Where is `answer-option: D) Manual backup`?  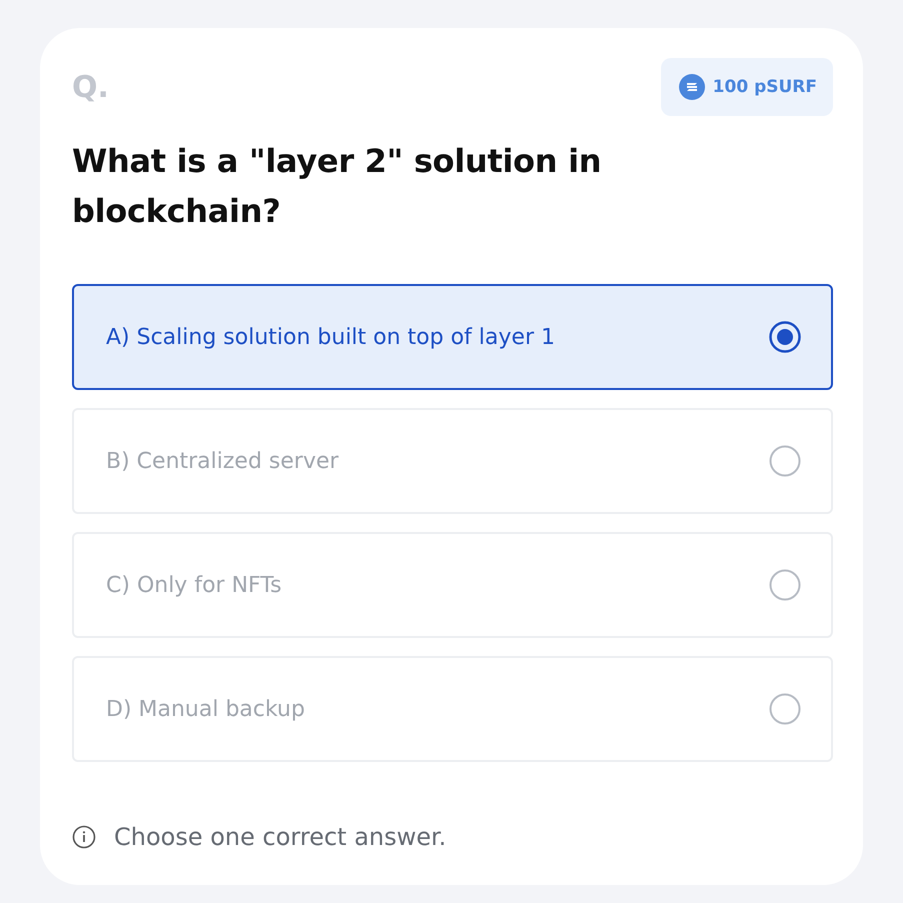 answer-option: D) Manual backup is located at coordinates (452, 709).